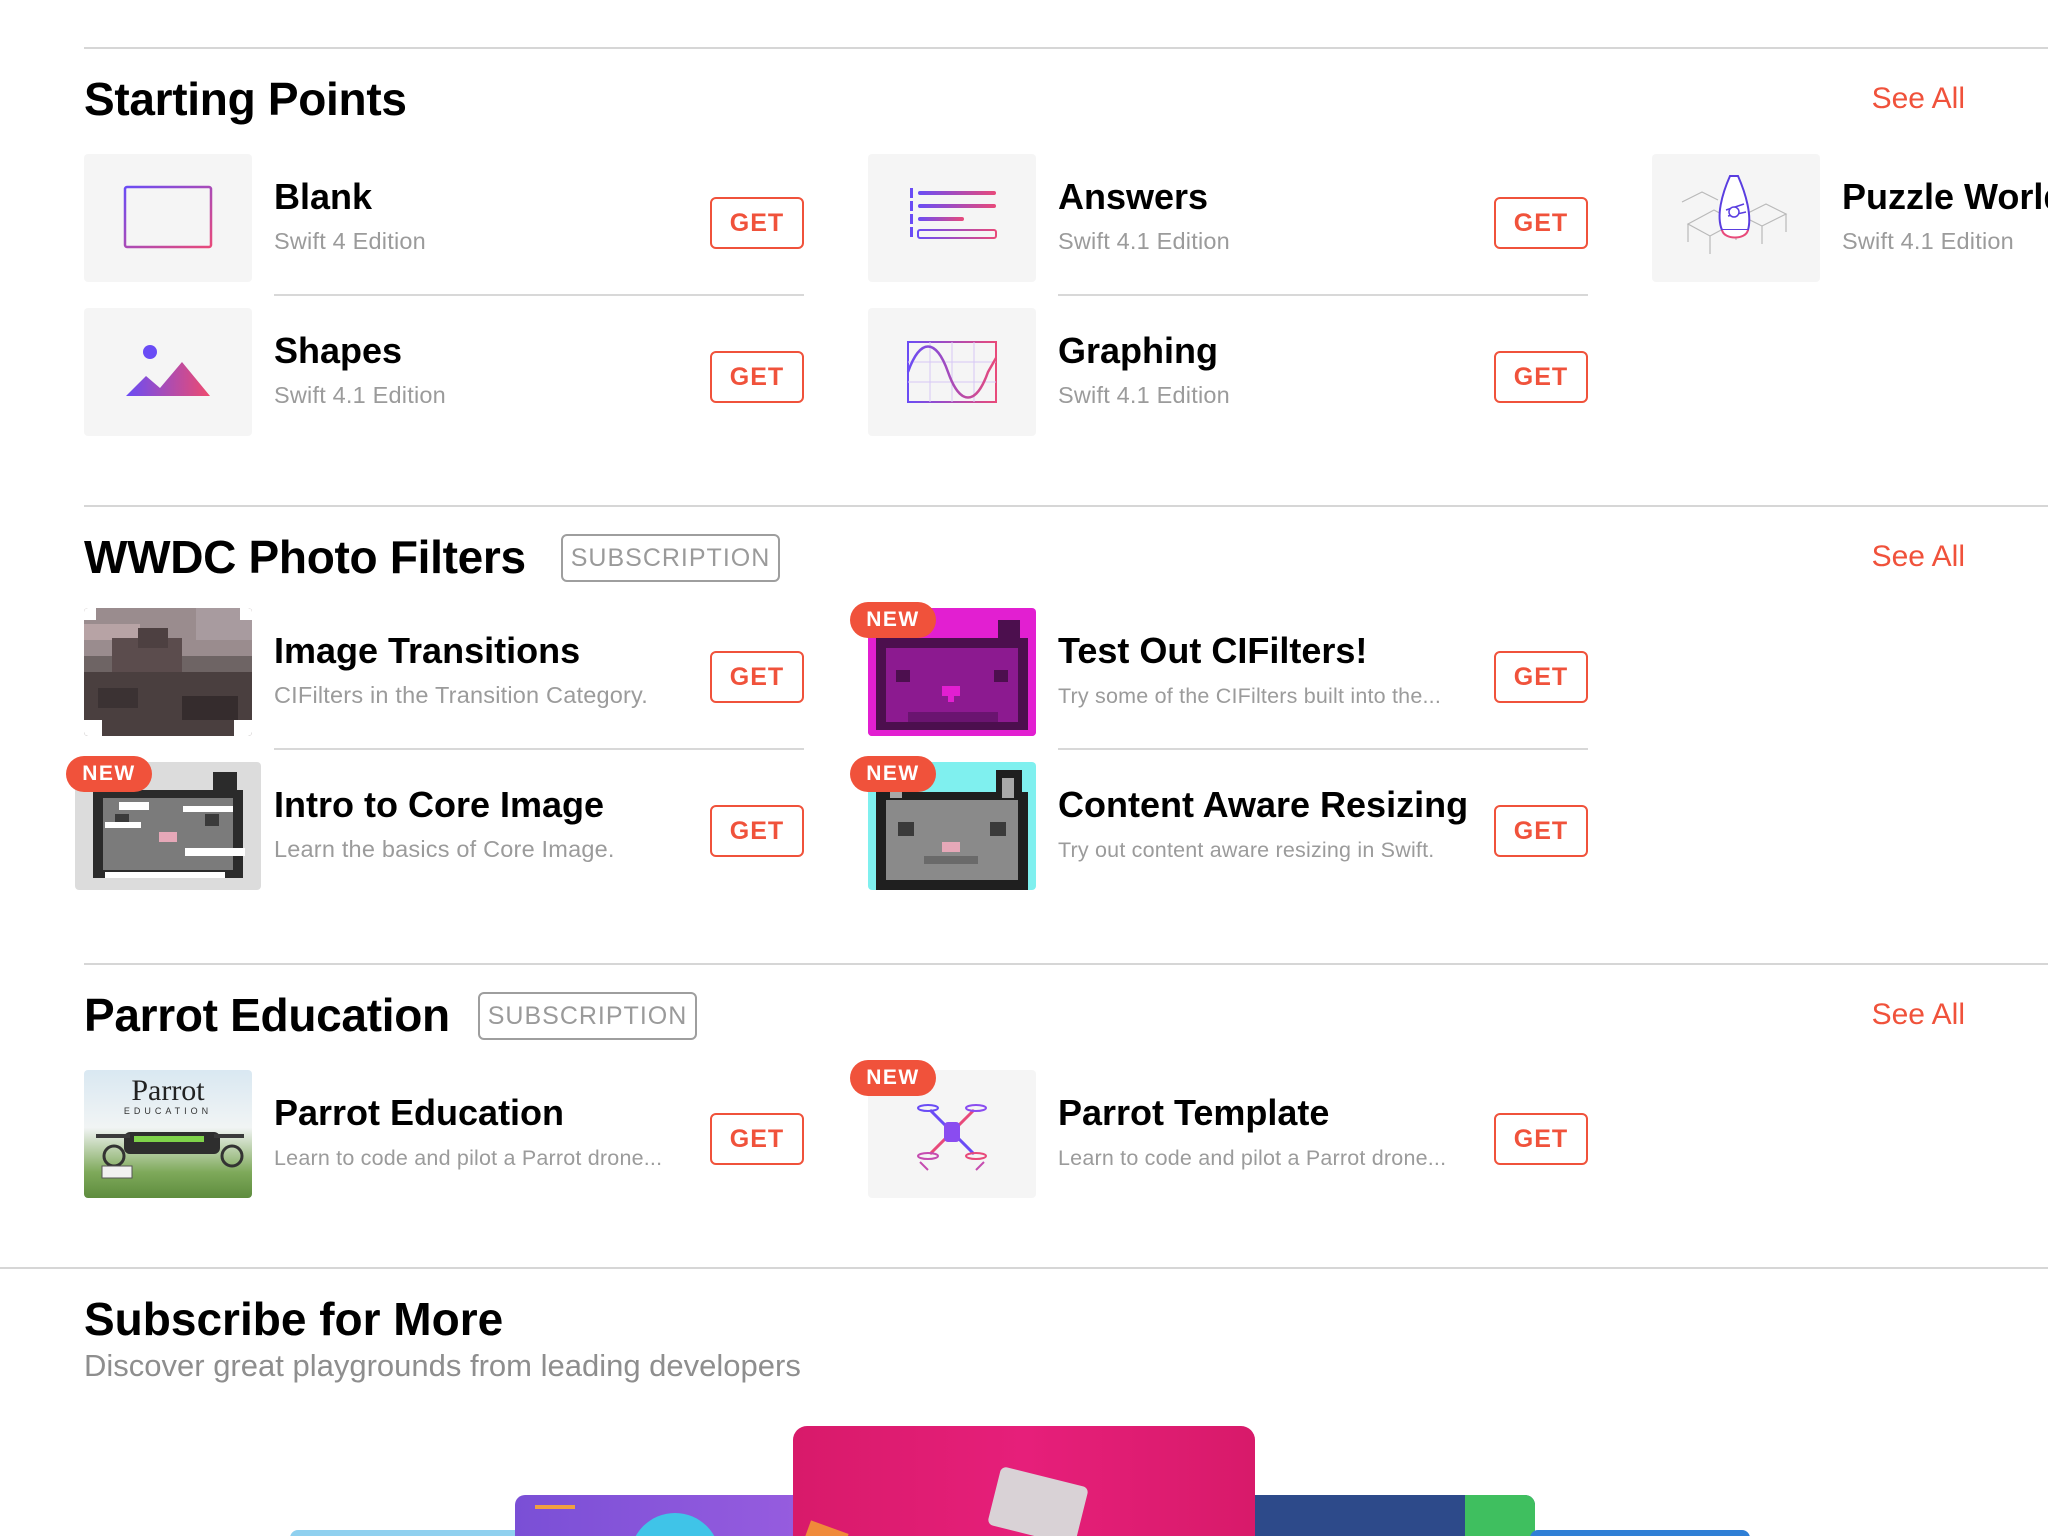 The image size is (2048, 1536). Describe the element at coordinates (420, 1533) in the screenshot. I see `carousel-card-far-left` at that location.